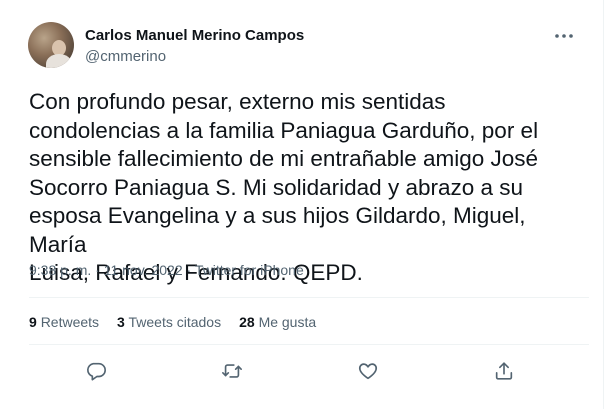 This screenshot has height=409, width=614. I want to click on likes-count: 28, so click(247, 322).